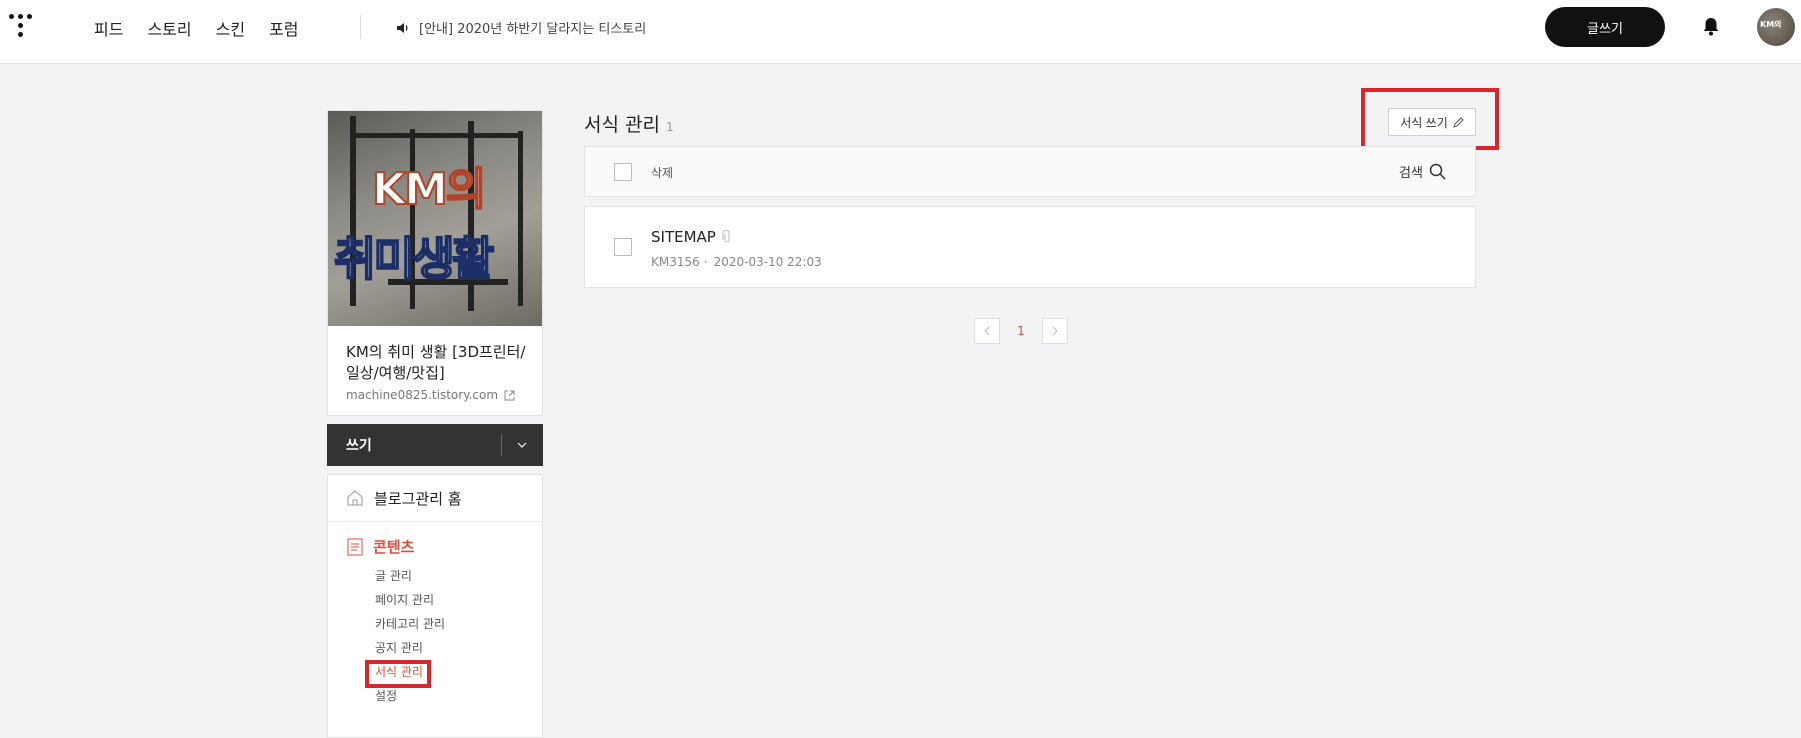  I want to click on search-icon, so click(1437, 171).